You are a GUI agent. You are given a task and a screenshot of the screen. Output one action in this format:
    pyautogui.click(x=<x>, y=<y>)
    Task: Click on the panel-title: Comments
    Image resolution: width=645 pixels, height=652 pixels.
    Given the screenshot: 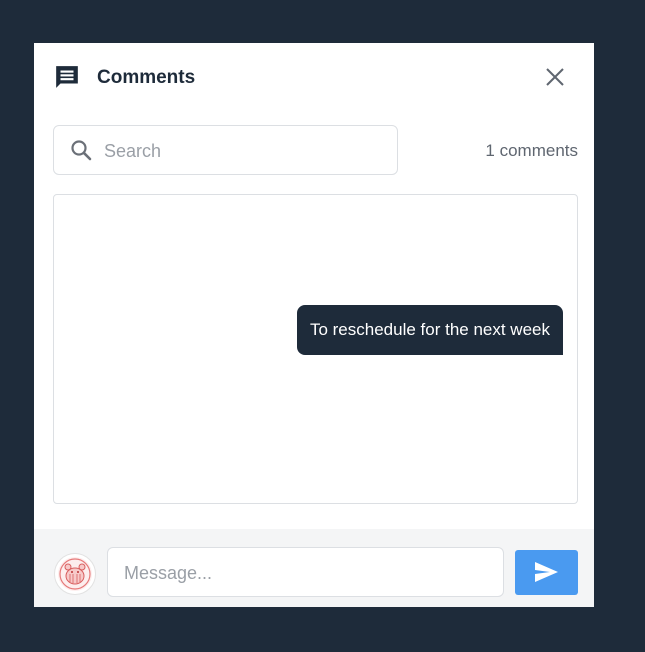 What is the action you would take?
    pyautogui.click(x=146, y=77)
    